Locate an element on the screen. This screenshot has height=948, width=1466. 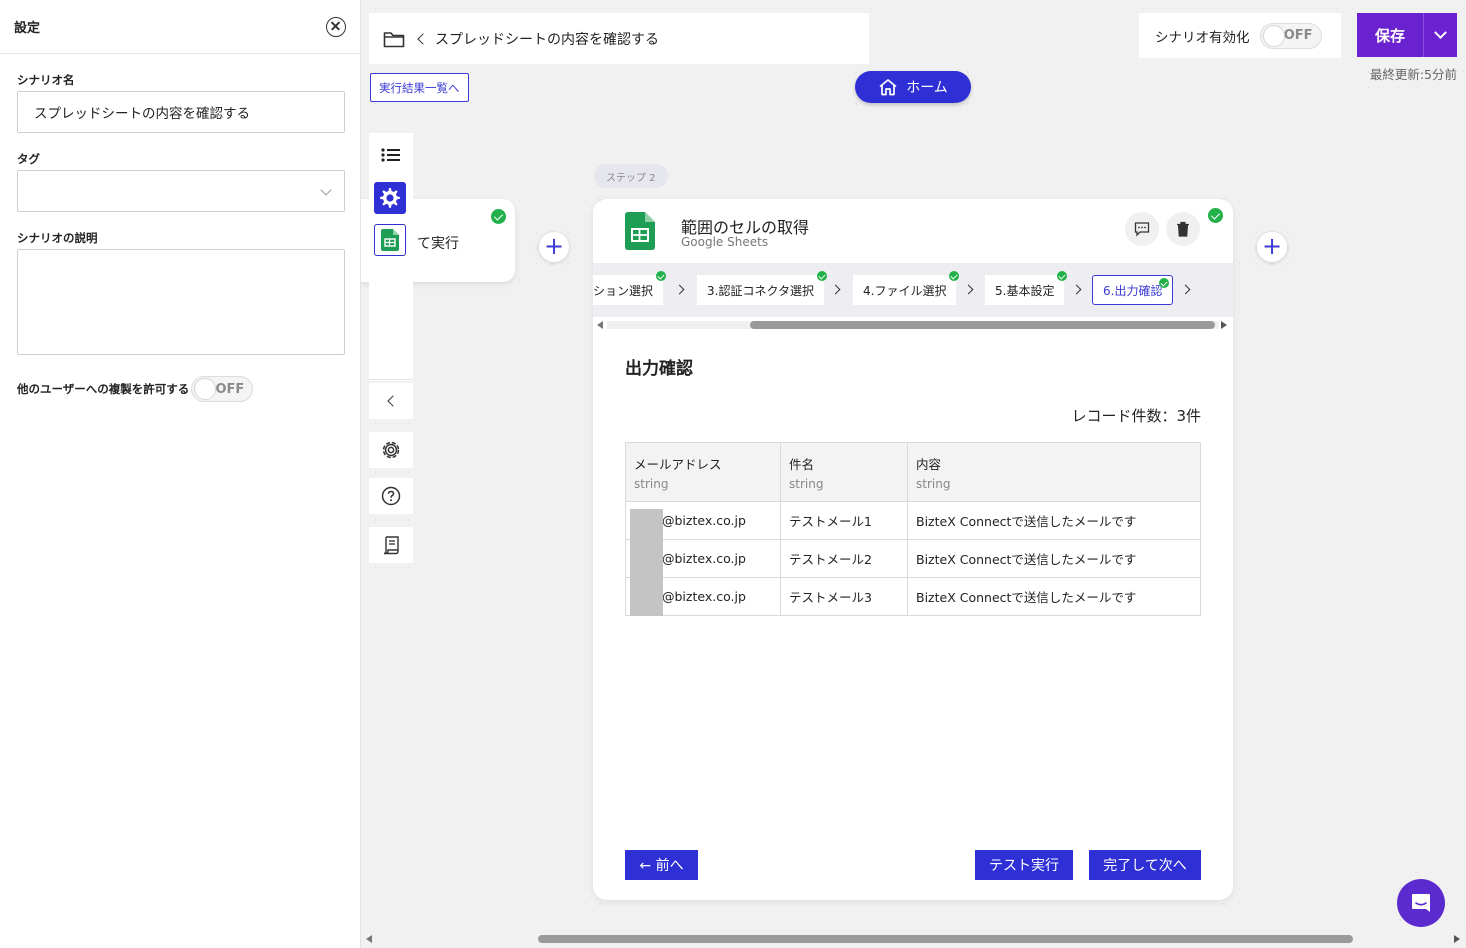
test-run-button: テスト実行 is located at coordinates (1024, 865).